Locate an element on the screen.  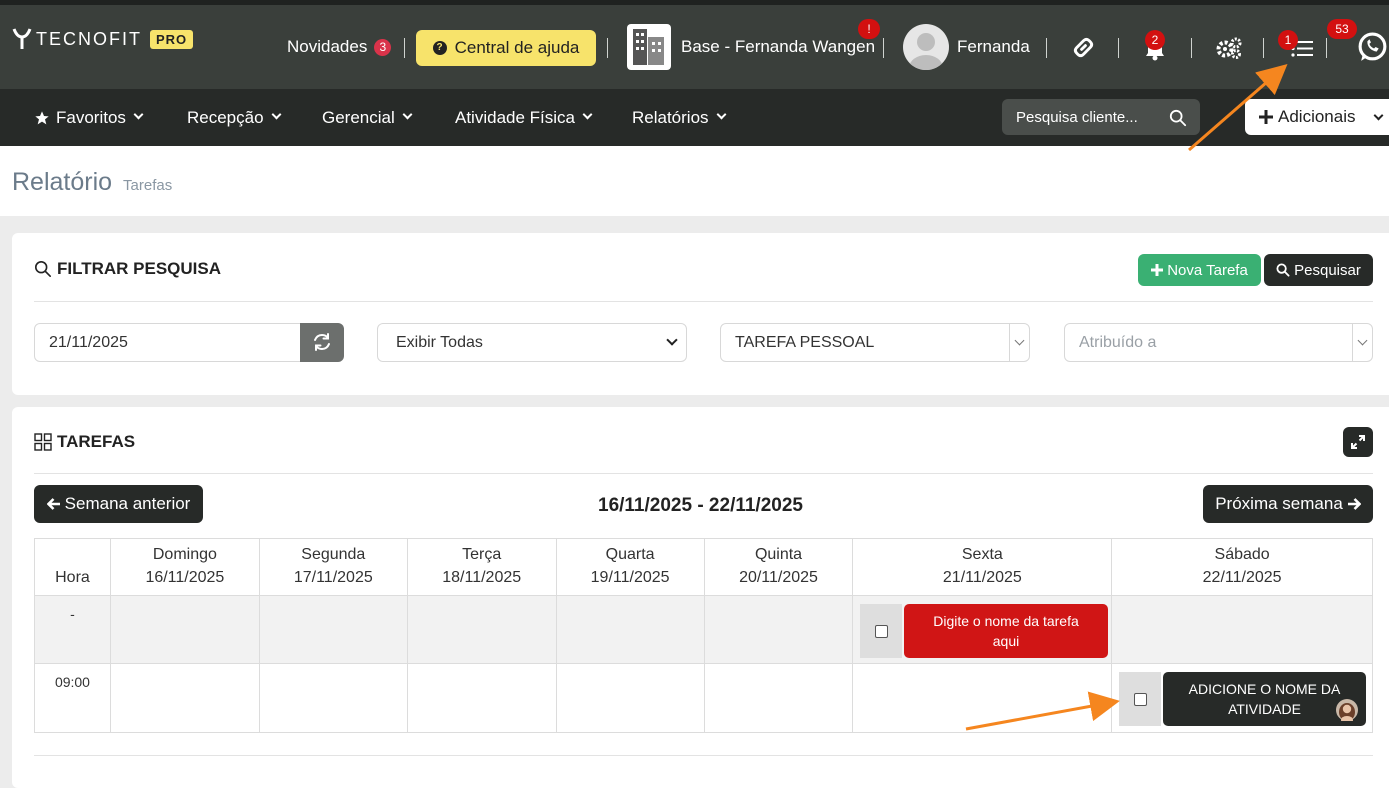
checkbox-box is located at coordinates (1140, 699).